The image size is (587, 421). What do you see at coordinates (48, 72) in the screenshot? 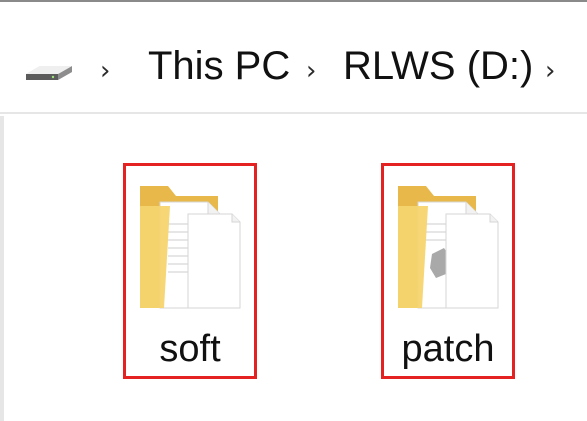
I see `drive-icon` at bounding box center [48, 72].